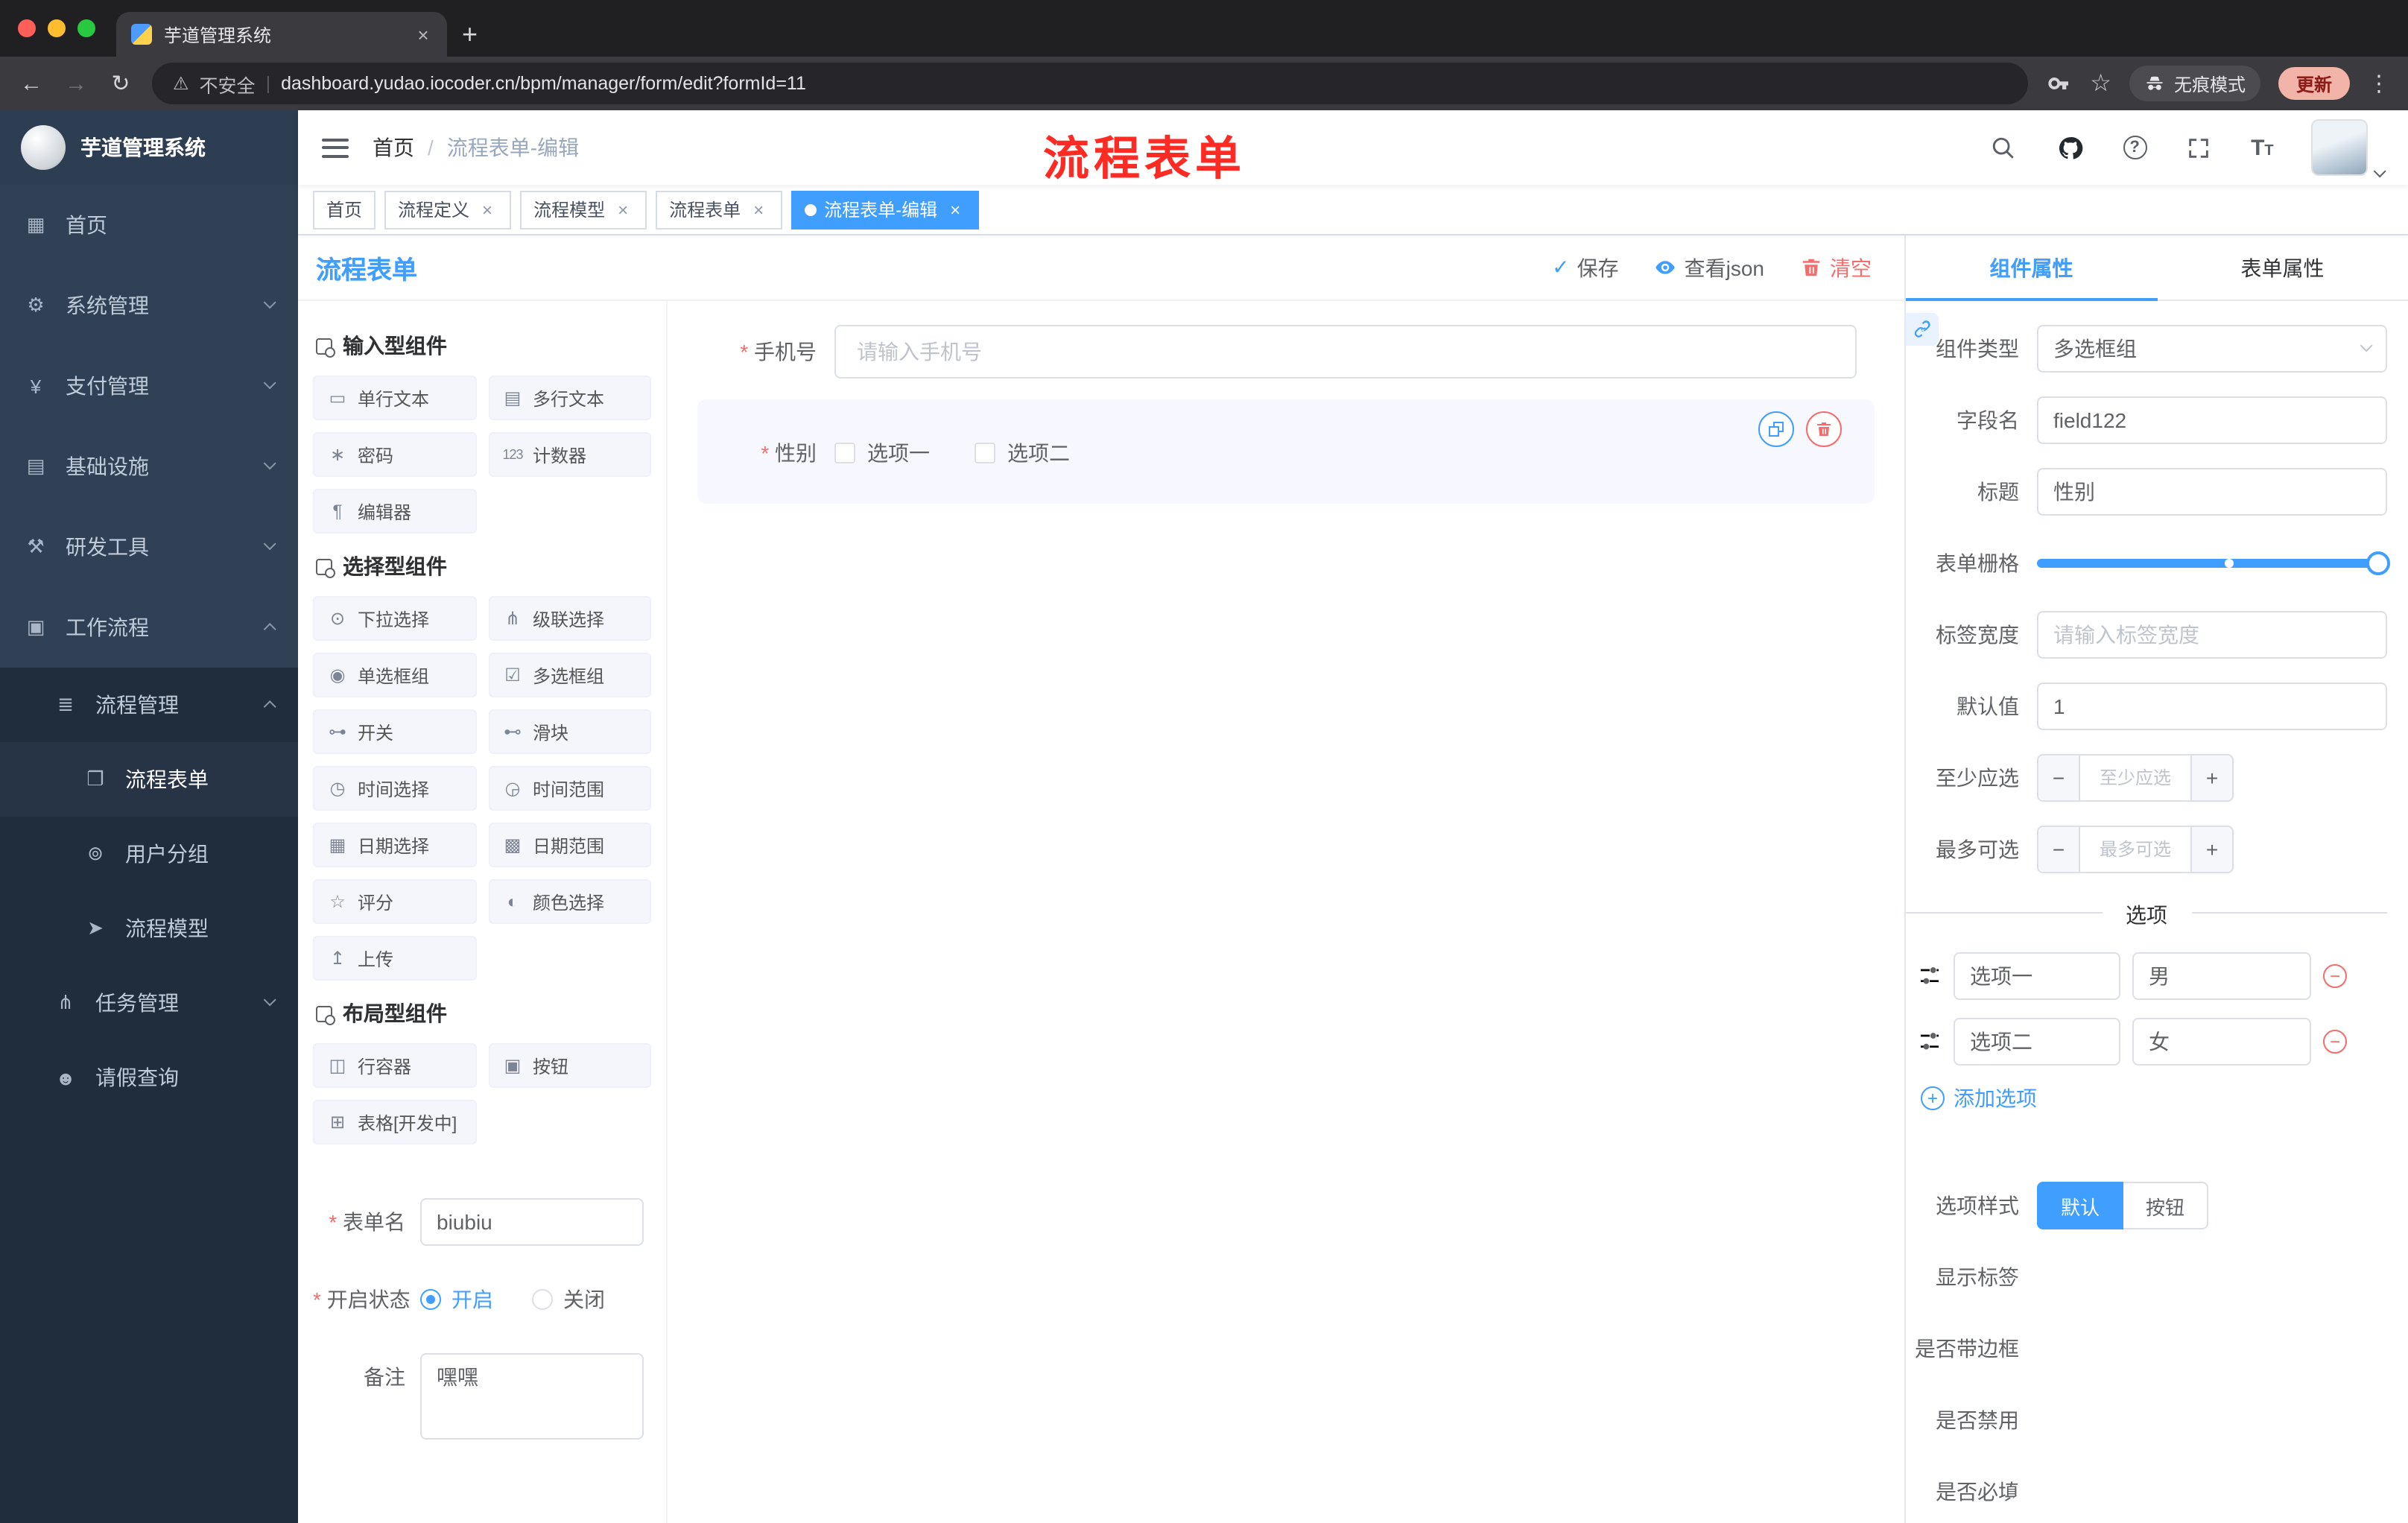 This screenshot has width=2408, height=1523. I want to click on tag-process-definition: 流程定义 ×, so click(448, 210).